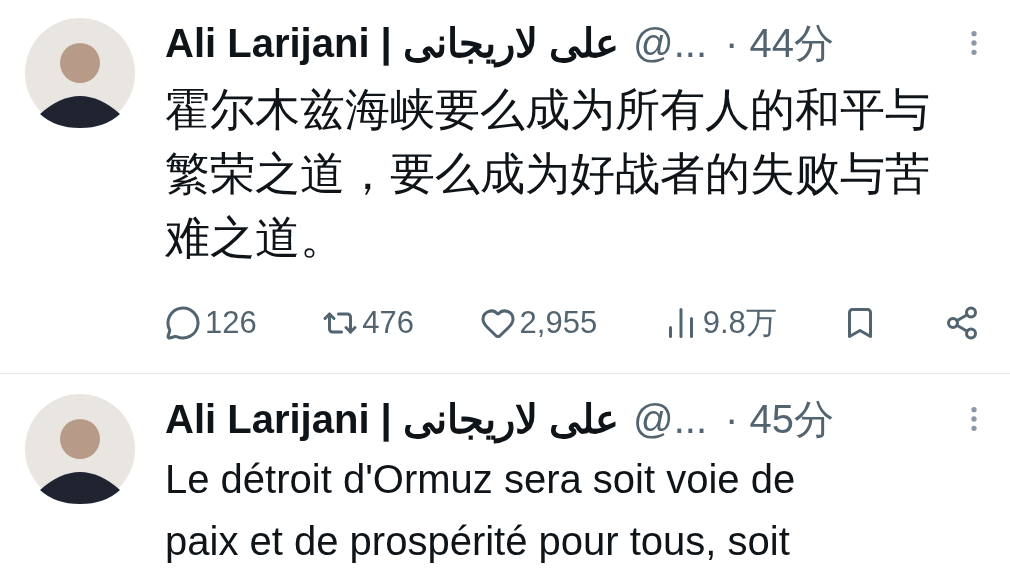  I want to click on action-count: 9.8万, so click(739, 323).